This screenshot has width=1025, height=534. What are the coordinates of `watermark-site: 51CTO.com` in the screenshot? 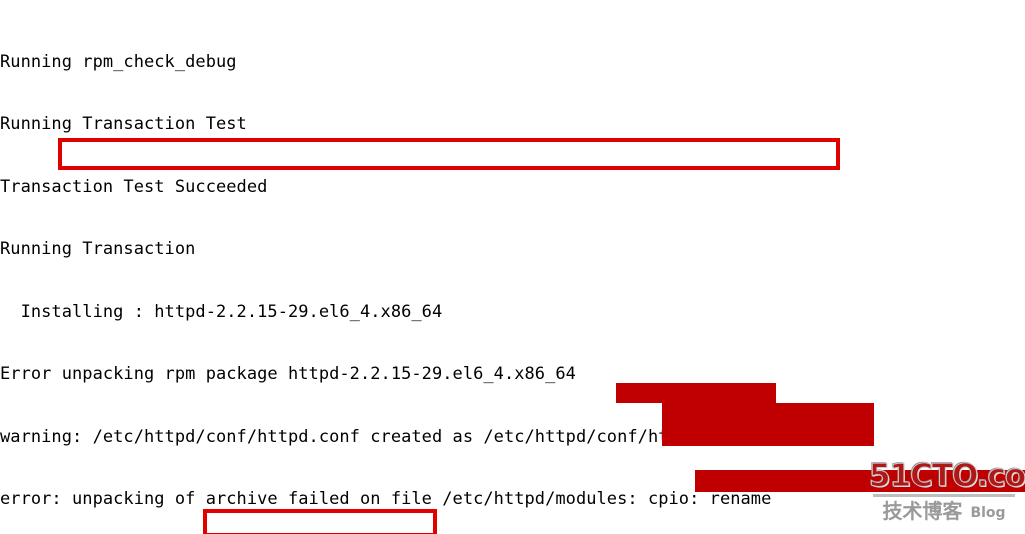 It's located at (947, 476).